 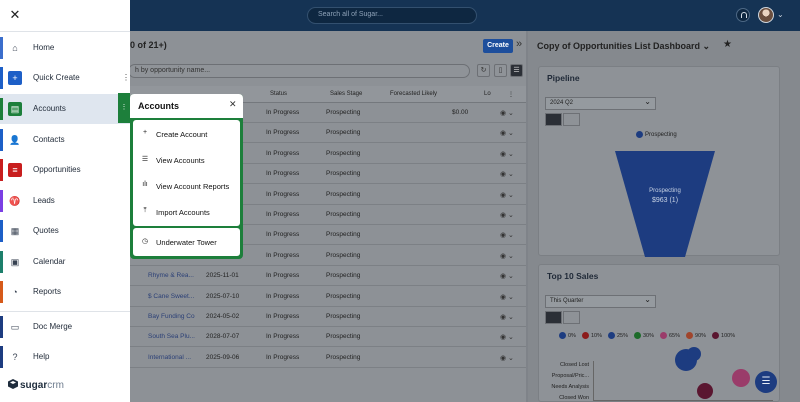 What do you see at coordinates (278, 94) in the screenshot?
I see `column-header-status: Status` at bounding box center [278, 94].